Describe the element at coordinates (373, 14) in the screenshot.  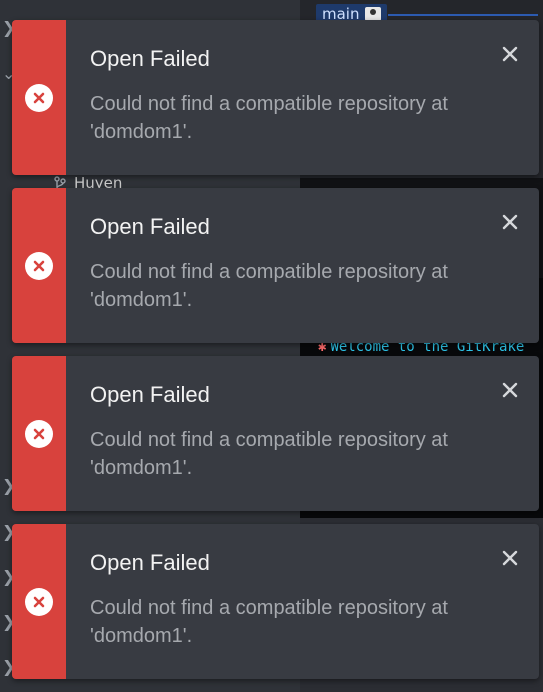
I see `avatar` at that location.